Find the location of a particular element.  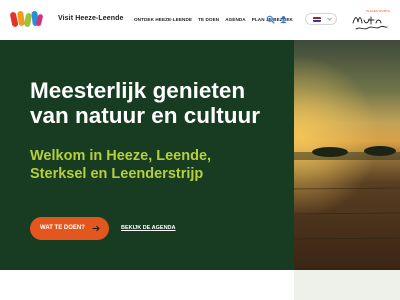

site-title: Visit Heeze-Leende is located at coordinates (90, 18).